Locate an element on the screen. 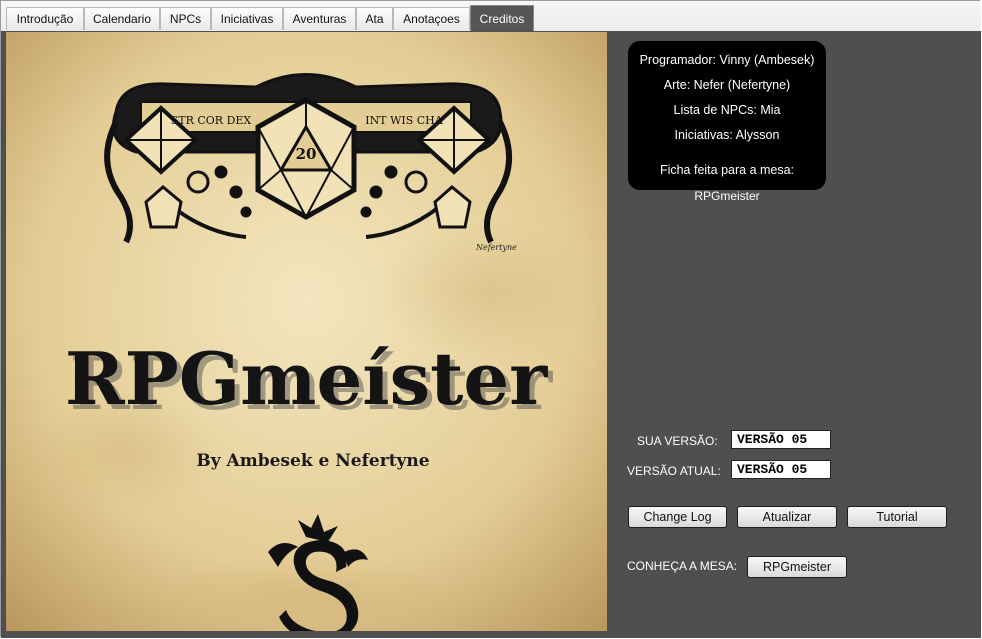 The height and width of the screenshot is (639, 982). changelog-button: Change Log is located at coordinates (677, 517).